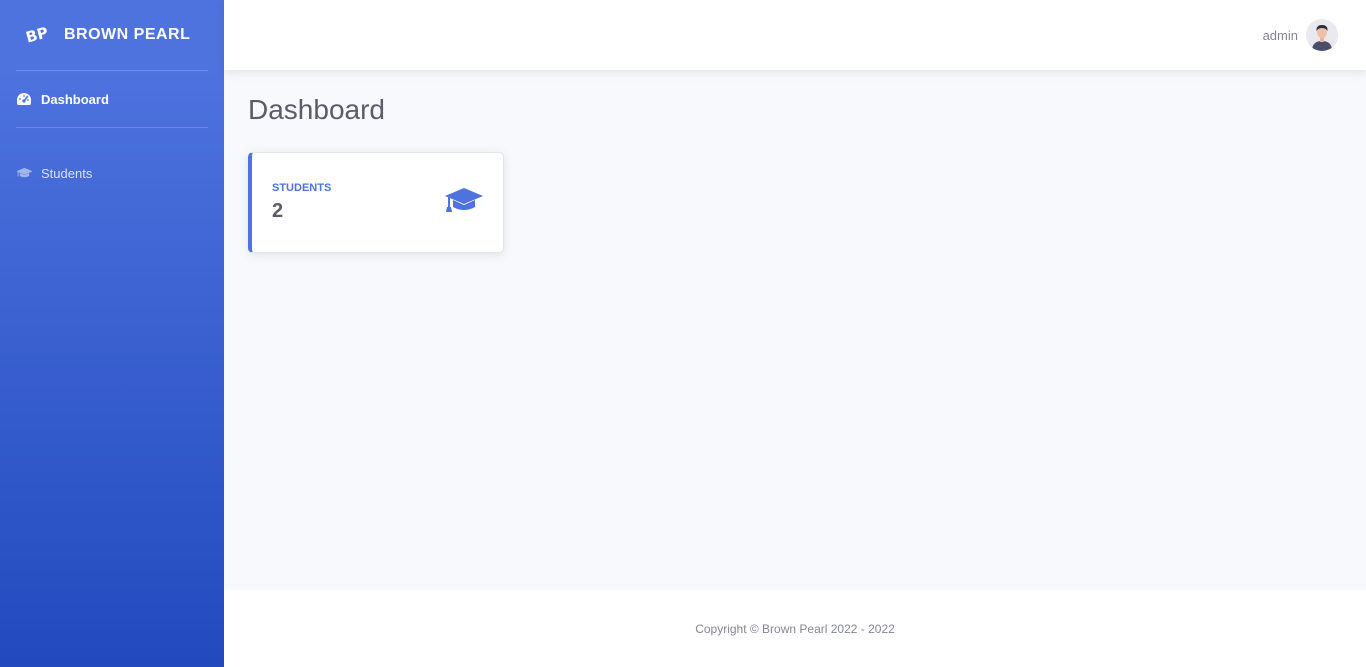 Image resolution: width=1366 pixels, height=667 pixels. I want to click on copyright-text: Copyright © Brown Pearl 2022 - 2022, so click(795, 628).